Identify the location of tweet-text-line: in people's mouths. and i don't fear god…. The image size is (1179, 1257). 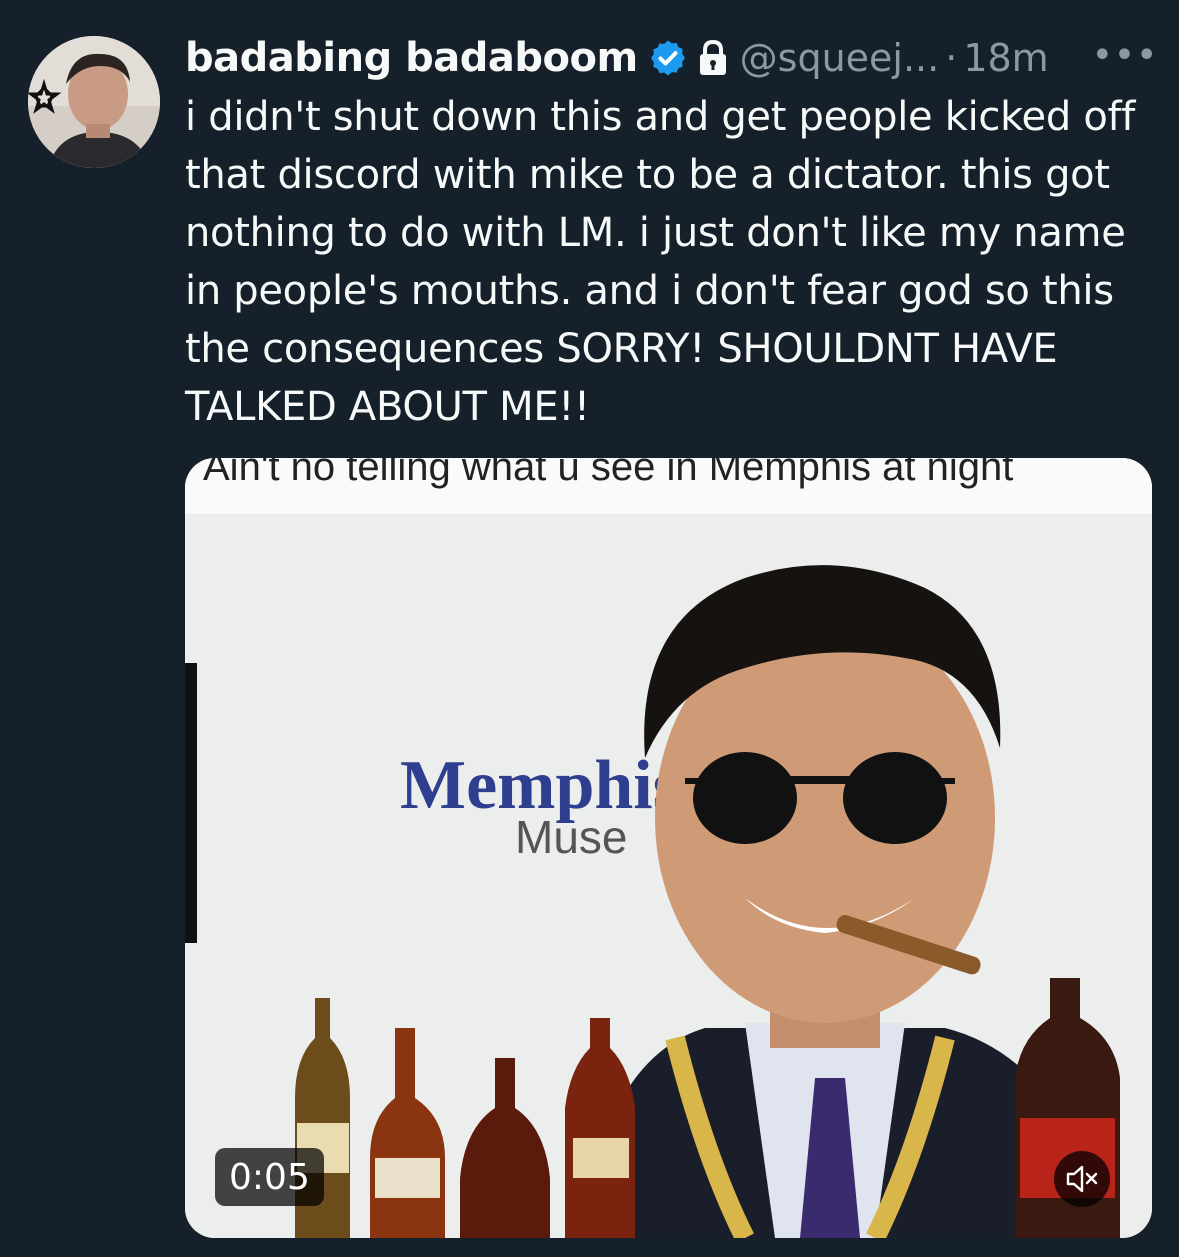
(649, 291).